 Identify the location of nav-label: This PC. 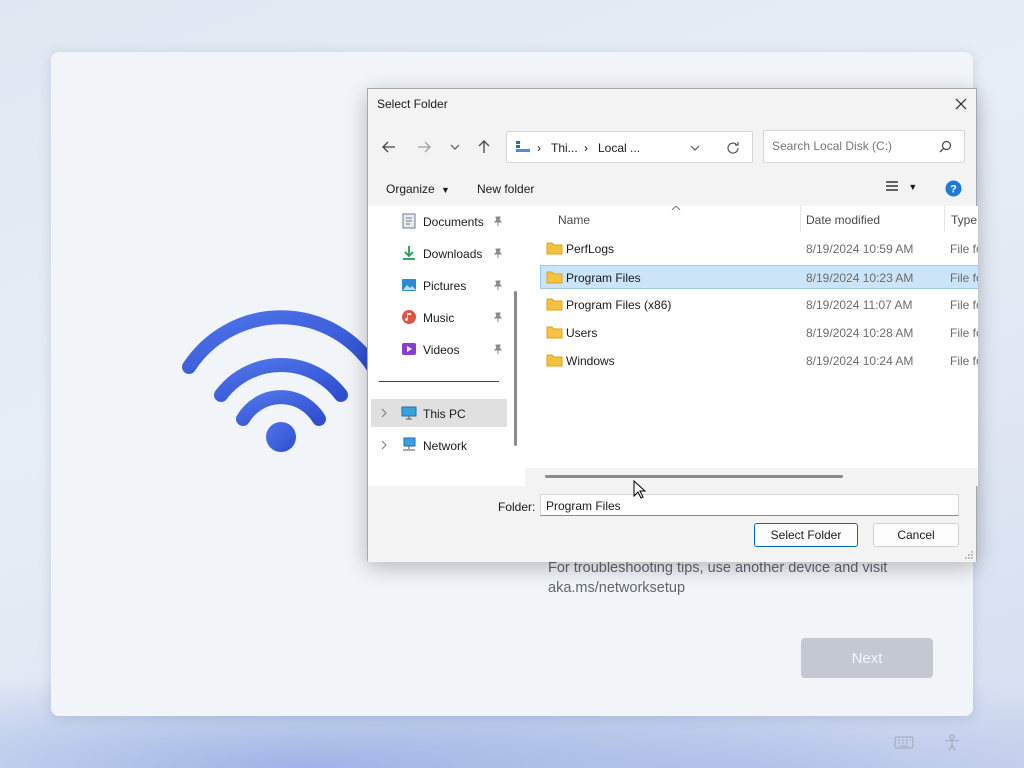
(444, 414).